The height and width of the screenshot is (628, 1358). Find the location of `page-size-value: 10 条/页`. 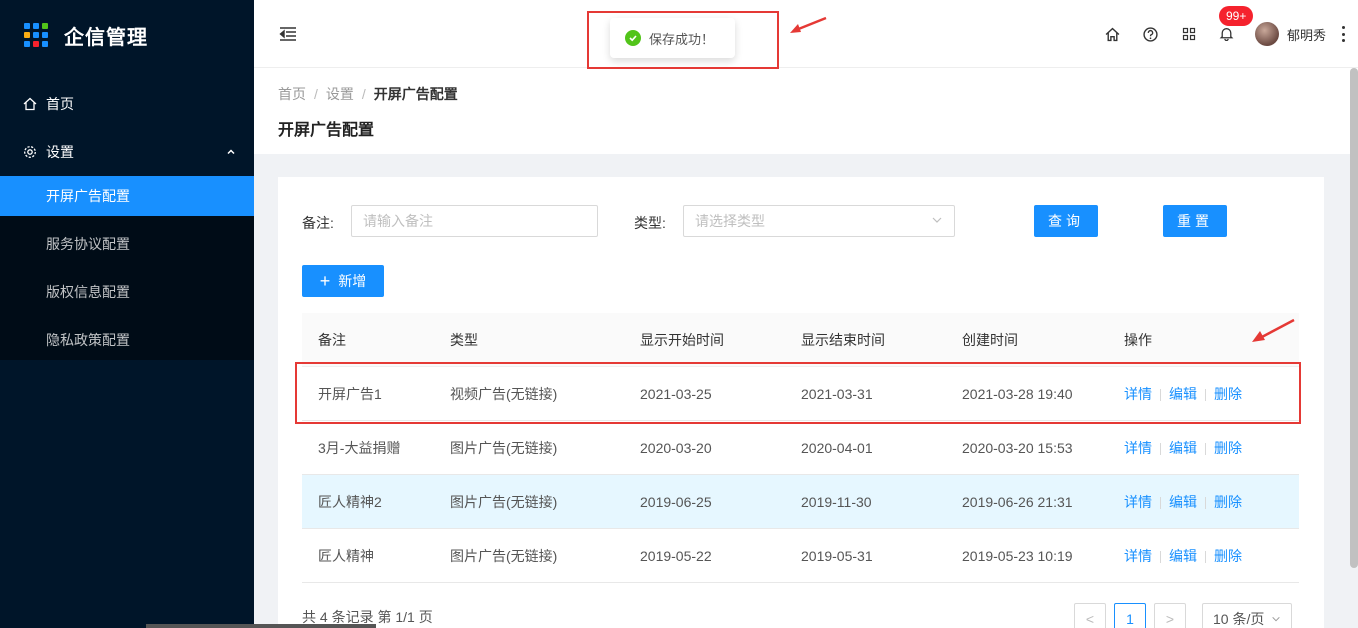

page-size-value: 10 条/页 is located at coordinates (1239, 619).